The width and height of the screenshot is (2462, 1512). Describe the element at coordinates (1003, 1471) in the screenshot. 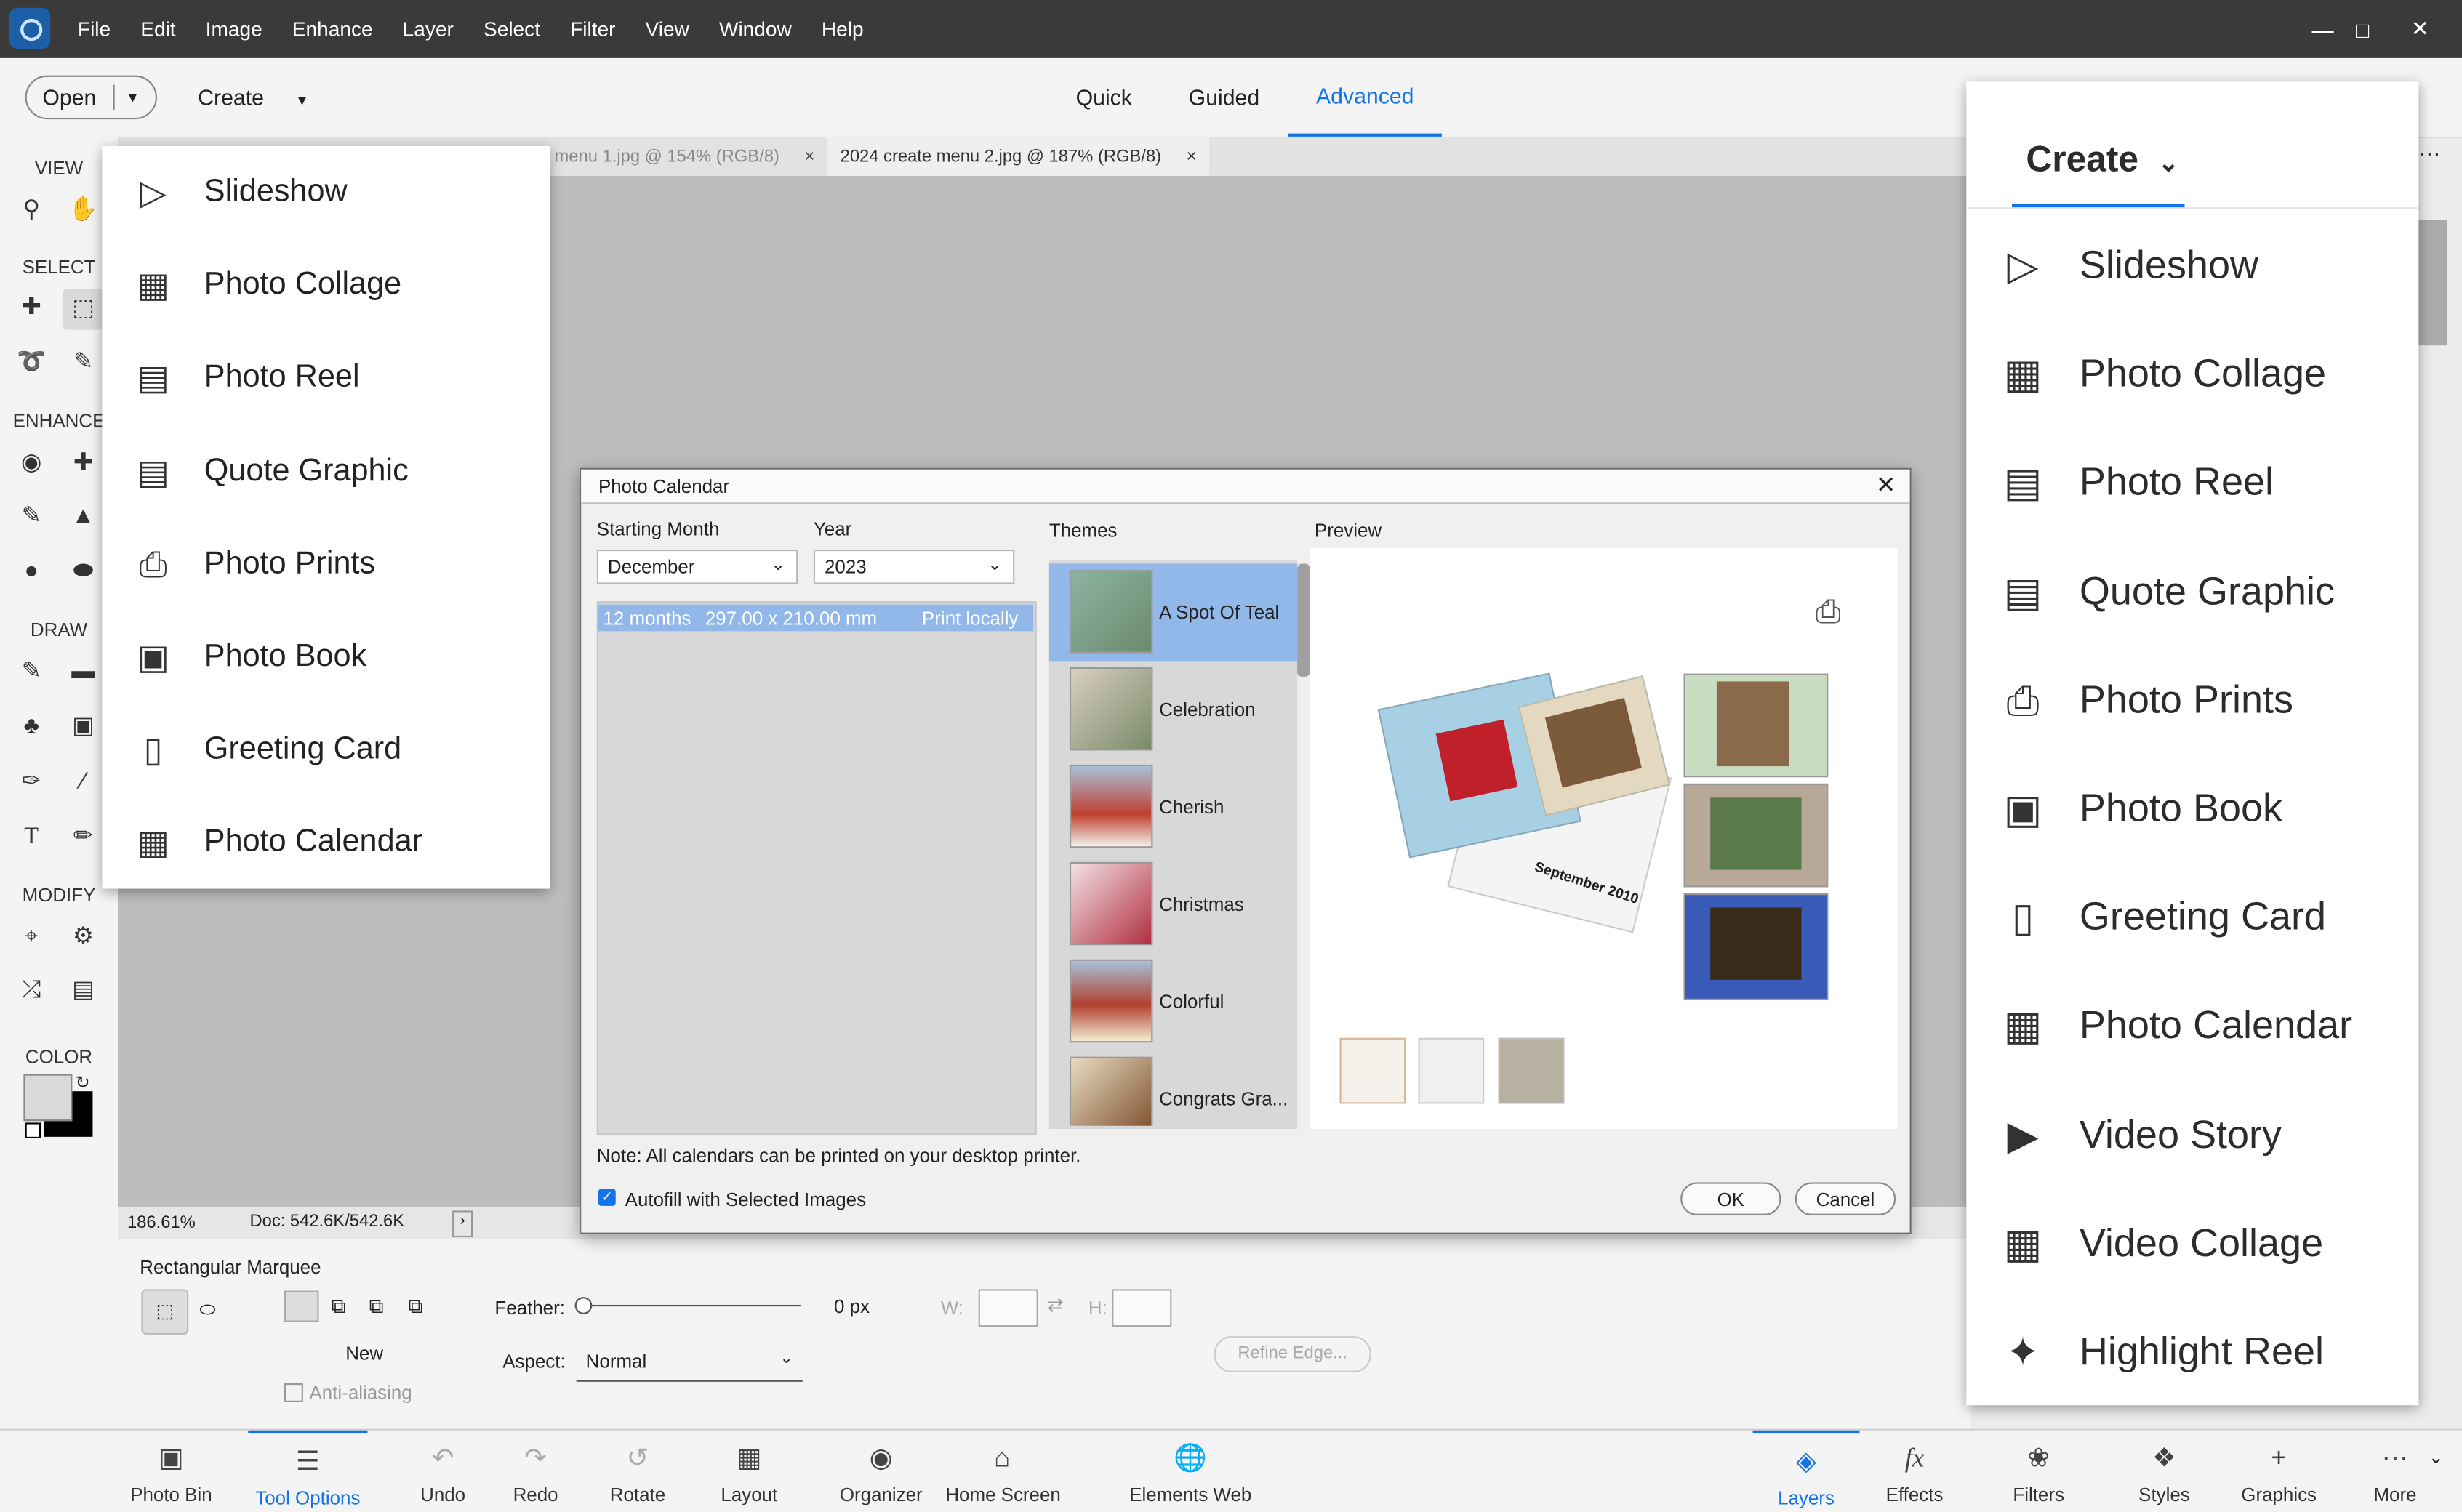

I see `home-screen-button: ⌂ Home Screen` at that location.